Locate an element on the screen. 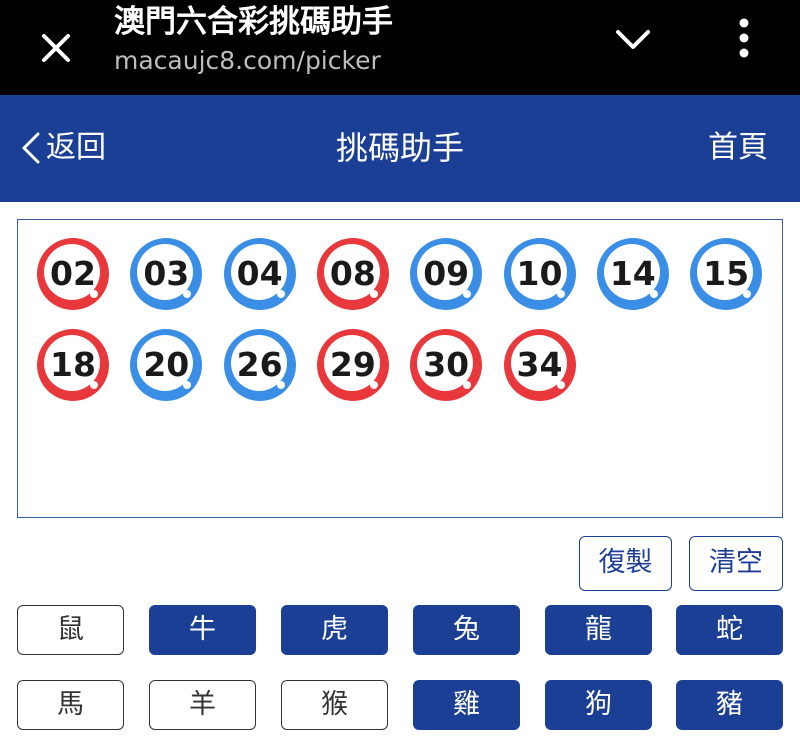  page-title: 挑碼助手 is located at coordinates (399, 148).